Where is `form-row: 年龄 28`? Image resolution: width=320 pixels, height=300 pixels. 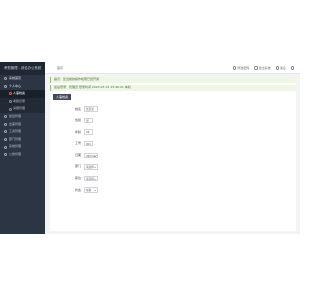 form-row: 年龄 28 is located at coordinates (83, 133).